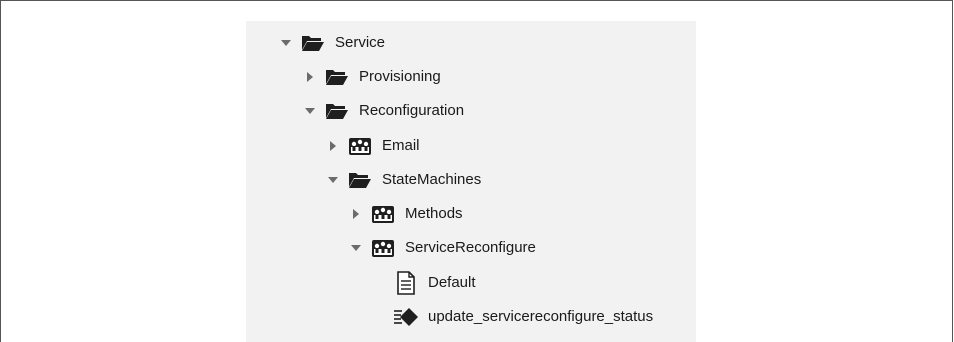 The height and width of the screenshot is (342, 954). Describe the element at coordinates (332, 43) in the screenshot. I see `tree-node-service: Service` at that location.